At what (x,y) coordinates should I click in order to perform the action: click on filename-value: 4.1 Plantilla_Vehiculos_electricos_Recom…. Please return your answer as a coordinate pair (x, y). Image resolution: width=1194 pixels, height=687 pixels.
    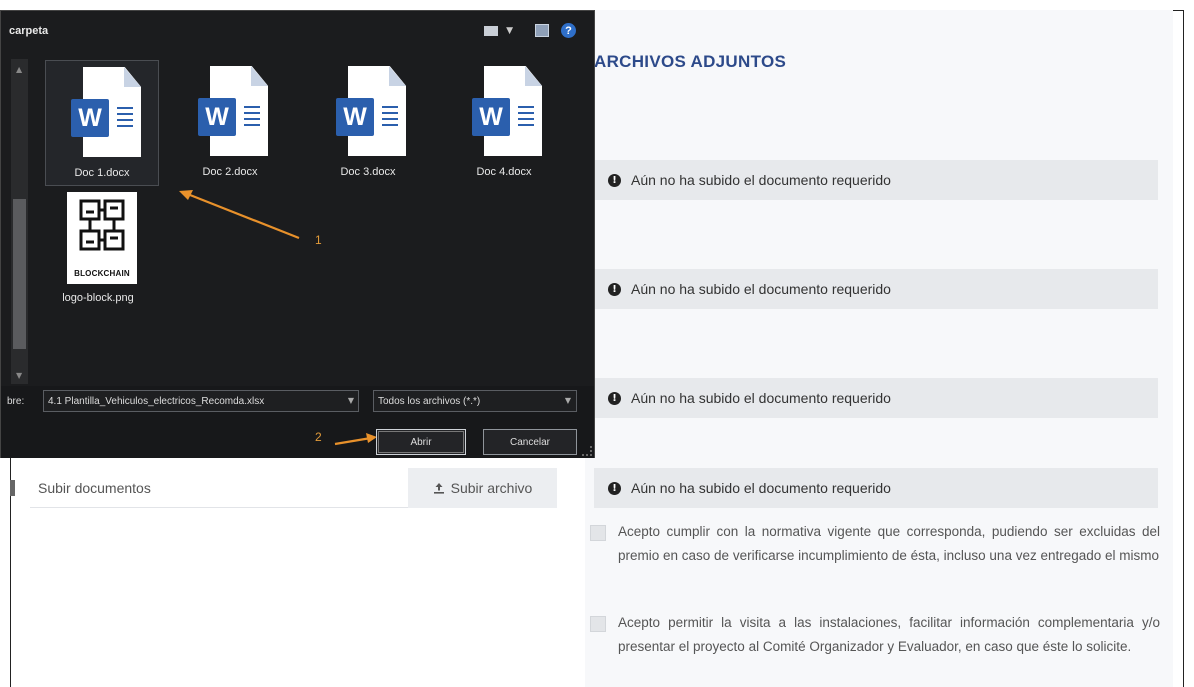
    Looking at the image, I should click on (156, 401).